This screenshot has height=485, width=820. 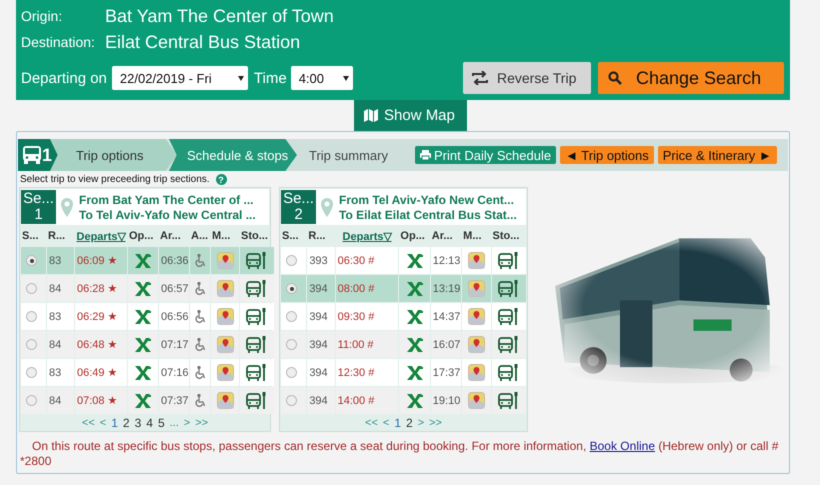 What do you see at coordinates (175, 372) in the screenshot?
I see `arrival-time: 07:16` at bounding box center [175, 372].